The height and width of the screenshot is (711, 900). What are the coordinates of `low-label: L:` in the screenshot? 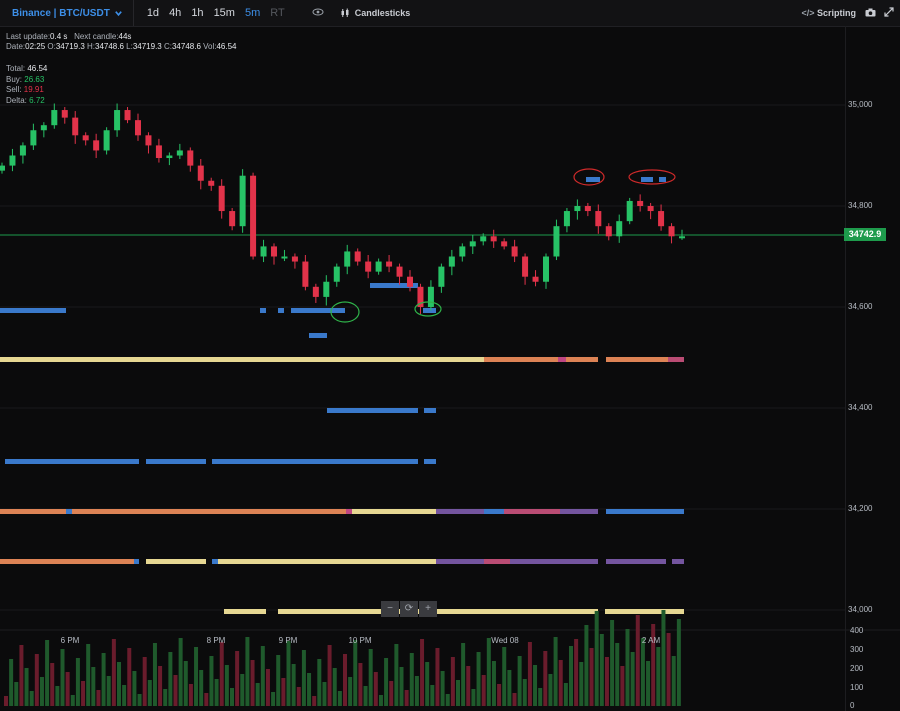 It's located at (129, 46).